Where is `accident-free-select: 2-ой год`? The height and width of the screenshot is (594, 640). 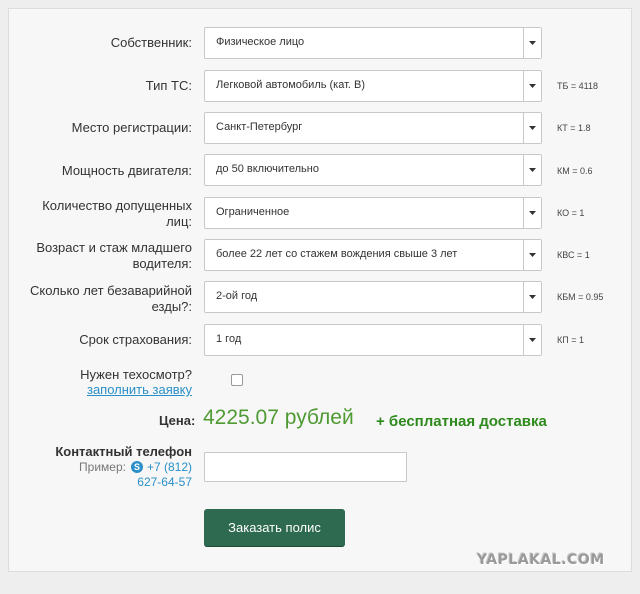
accident-free-select: 2-ой год is located at coordinates (373, 297).